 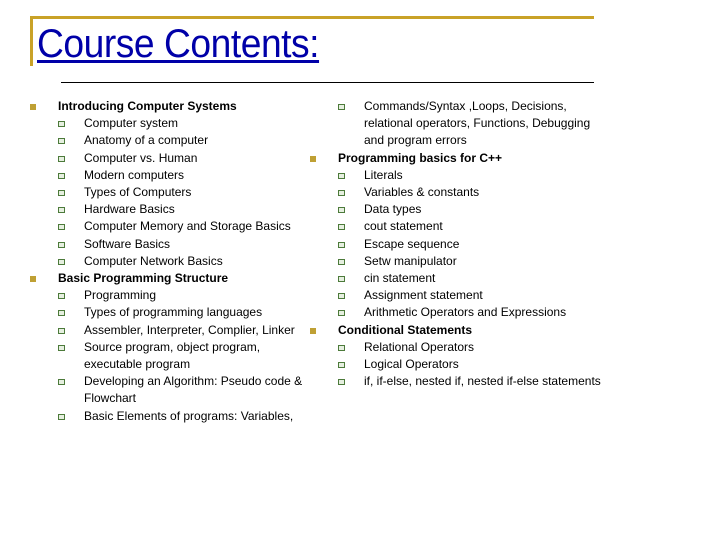 I want to click on subtopic-item: Arithmetic Operators and Expressions, so click(x=474, y=312).